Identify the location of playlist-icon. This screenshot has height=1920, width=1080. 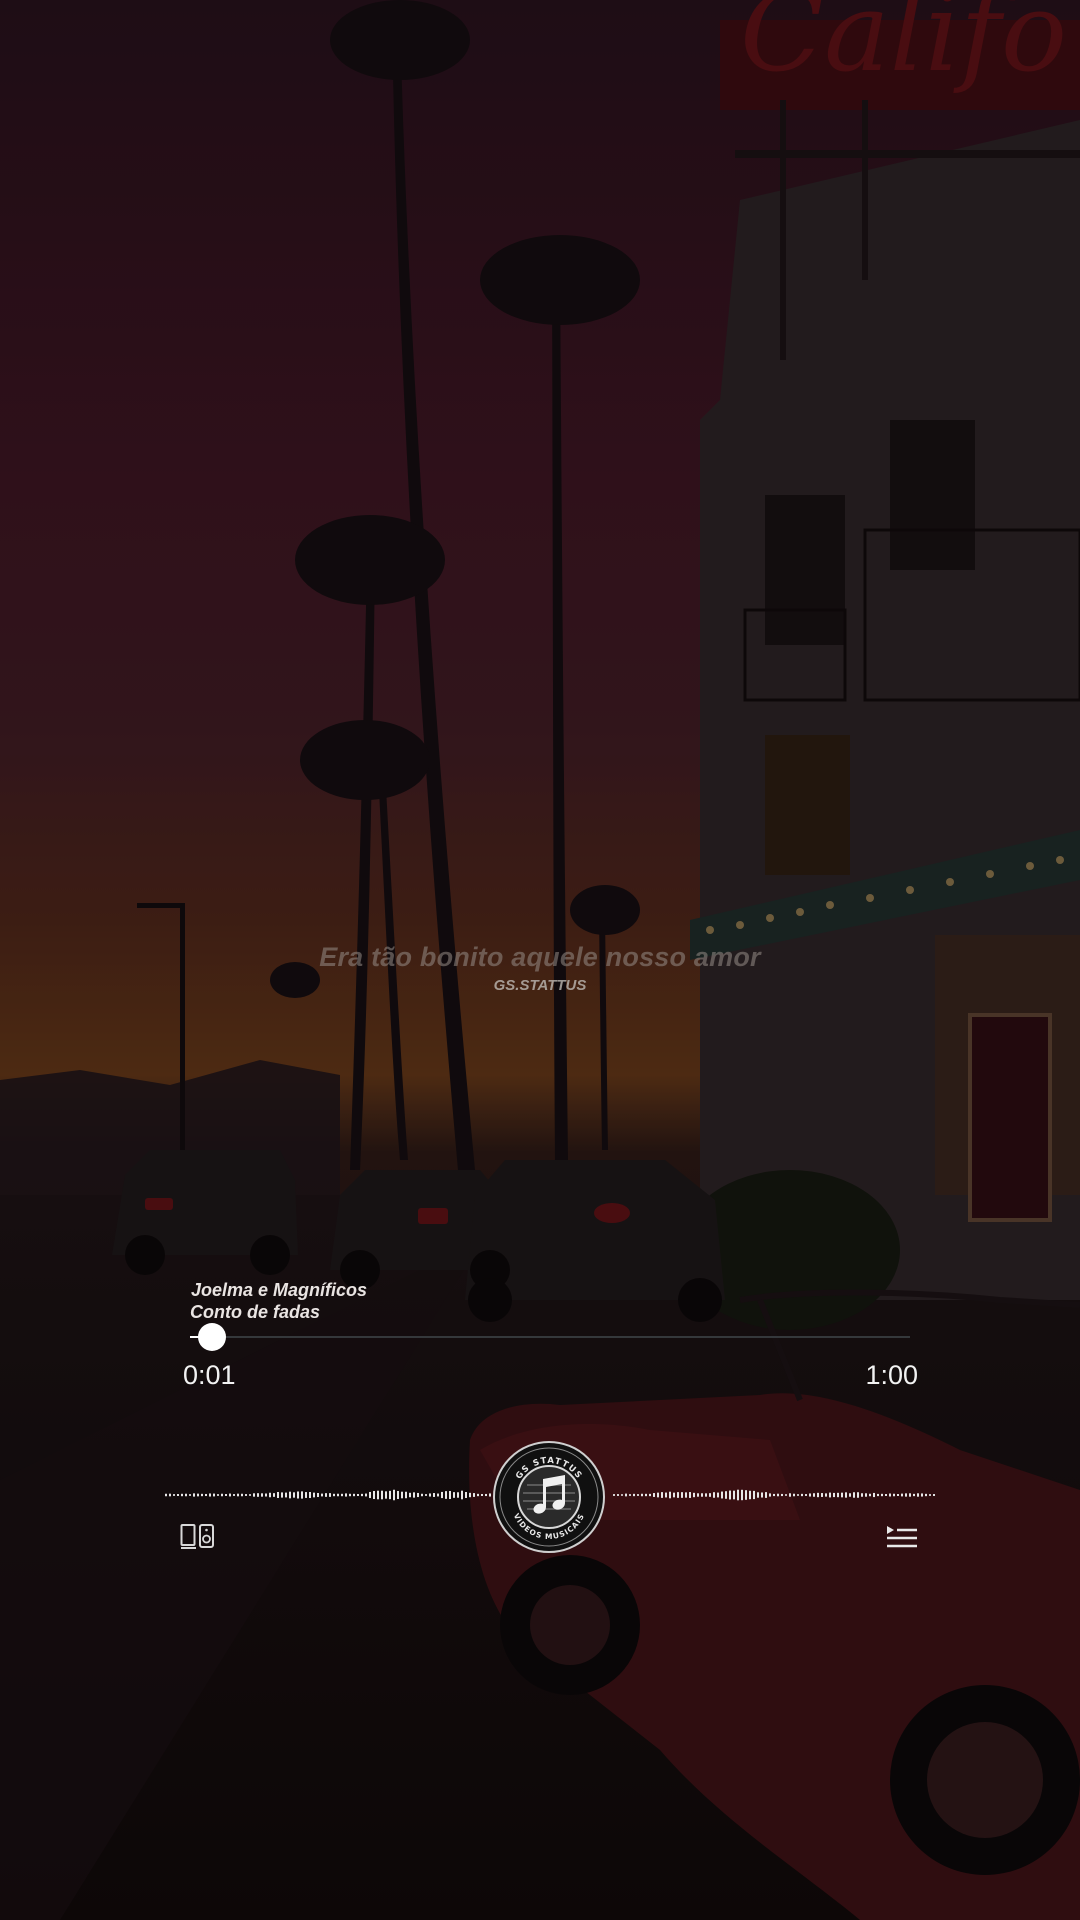
(902, 1537).